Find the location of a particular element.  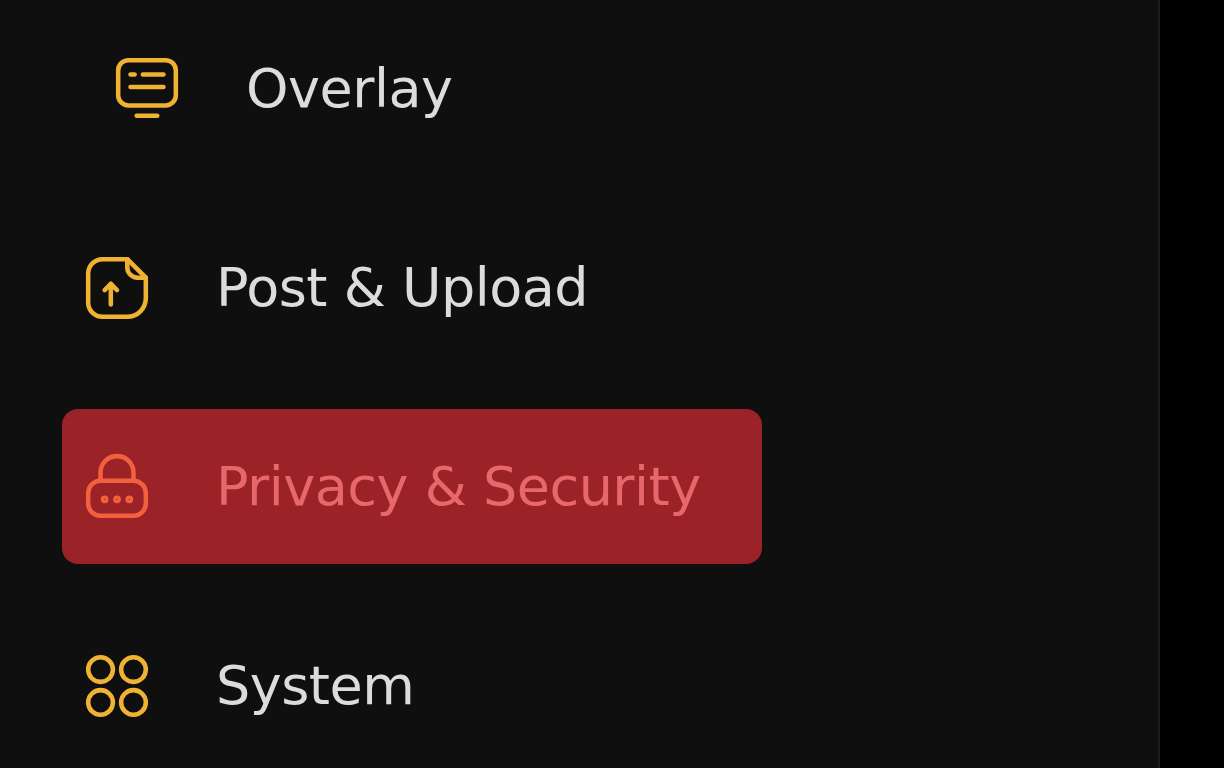

sidebar-item-label: Privacy & Security is located at coordinates (458, 487).